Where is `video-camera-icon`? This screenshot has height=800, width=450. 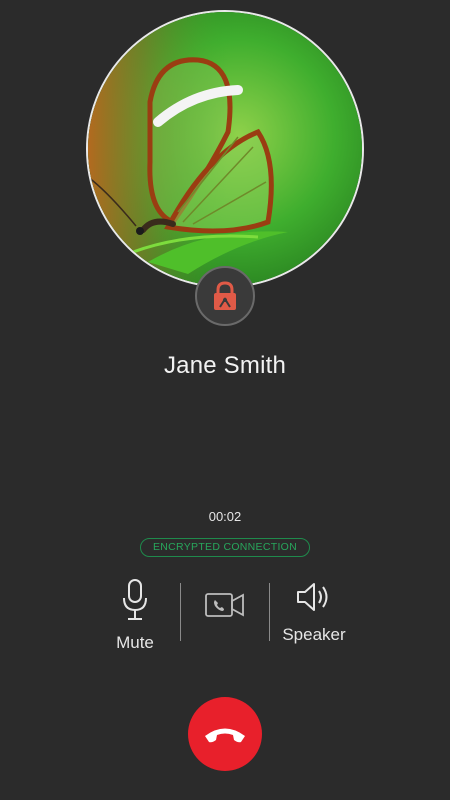
video-camera-icon is located at coordinates (224, 605).